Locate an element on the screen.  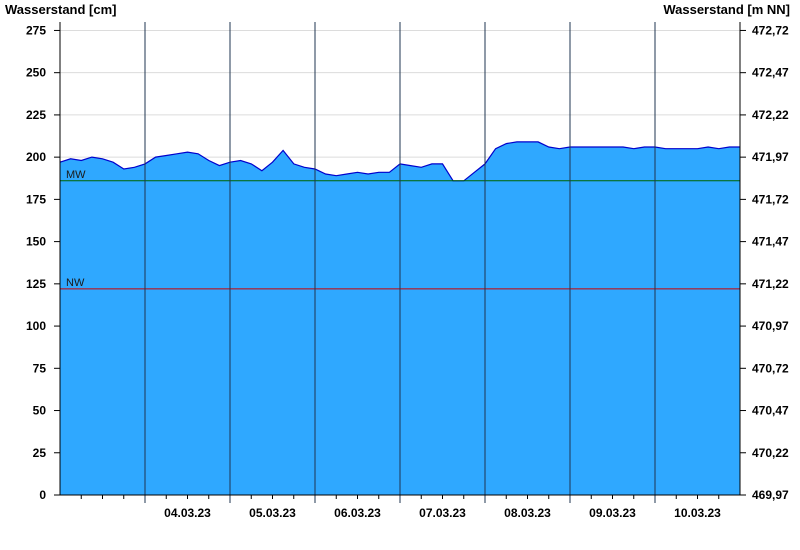
y-left-tick-label: 250 is located at coordinates (36, 73).